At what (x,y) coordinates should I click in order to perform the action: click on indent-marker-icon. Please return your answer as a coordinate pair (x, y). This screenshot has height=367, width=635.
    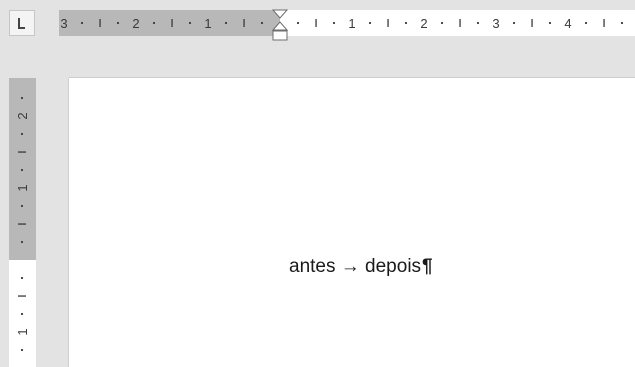
    Looking at the image, I should click on (280, 28).